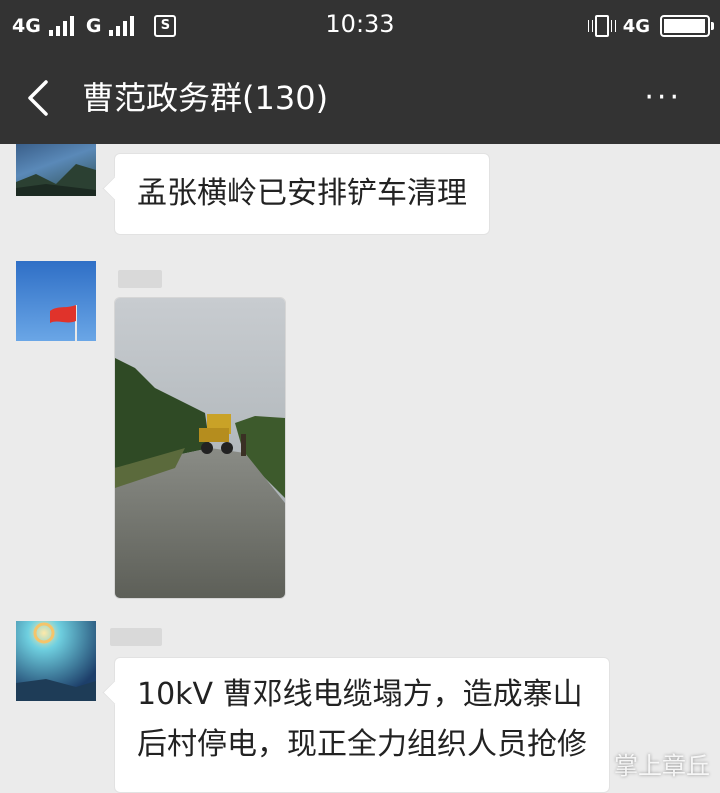 The height and width of the screenshot is (793, 720). Describe the element at coordinates (362, 725) in the screenshot. I see `message-bubble: 10kV 曹邓线电缆塌方，造成寨山 后村停电，现正全力组织人员抢修` at that location.